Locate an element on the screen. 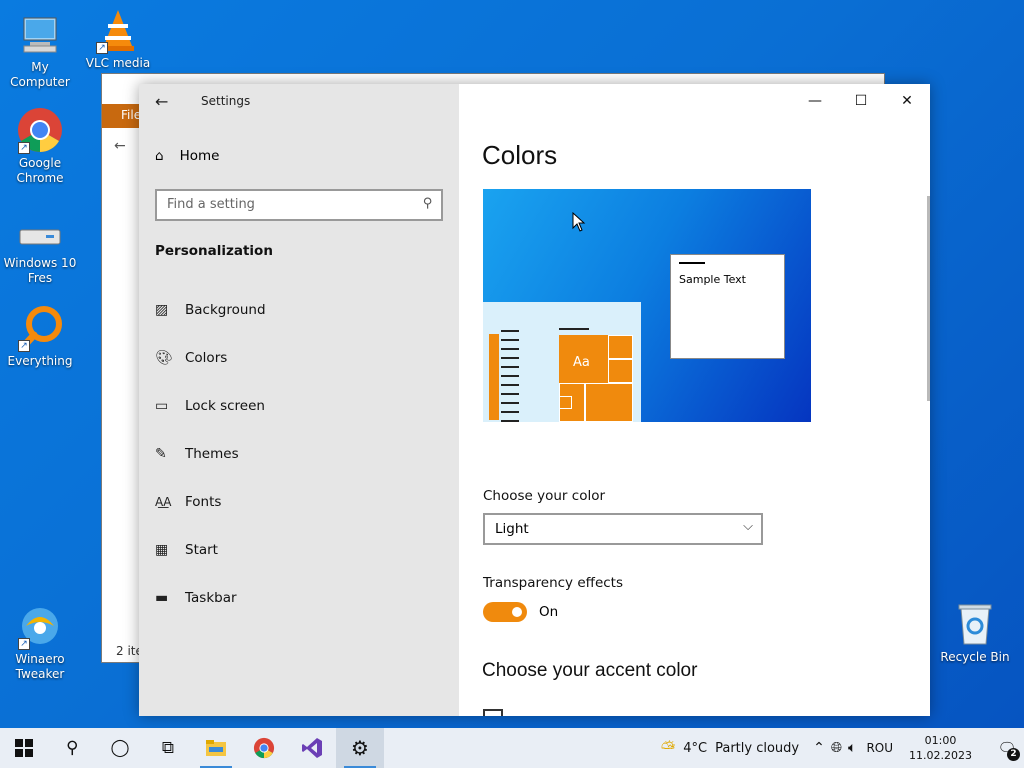 The width and height of the screenshot is (1024, 768). folder-icon is located at coordinates (216, 748).